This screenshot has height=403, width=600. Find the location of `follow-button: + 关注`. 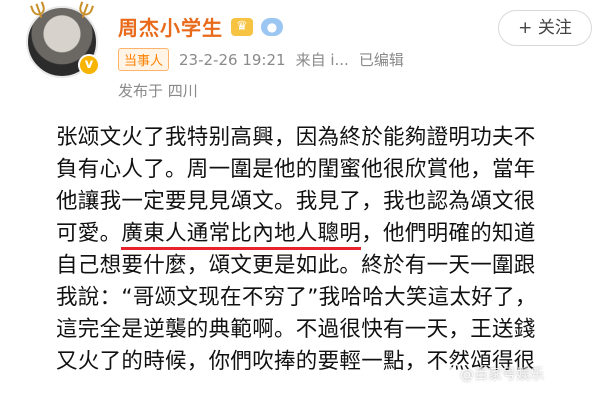

follow-button: + 关注 is located at coordinates (545, 28).